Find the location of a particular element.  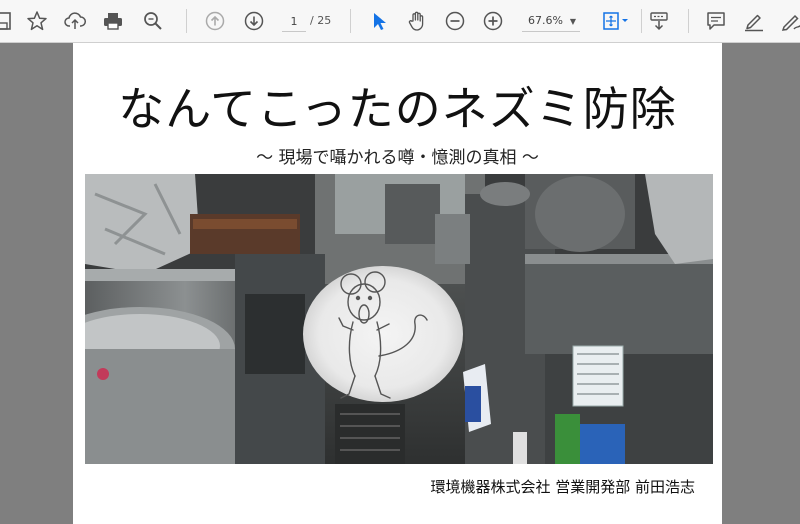

draw-freehand-icon is located at coordinates (789, 21).